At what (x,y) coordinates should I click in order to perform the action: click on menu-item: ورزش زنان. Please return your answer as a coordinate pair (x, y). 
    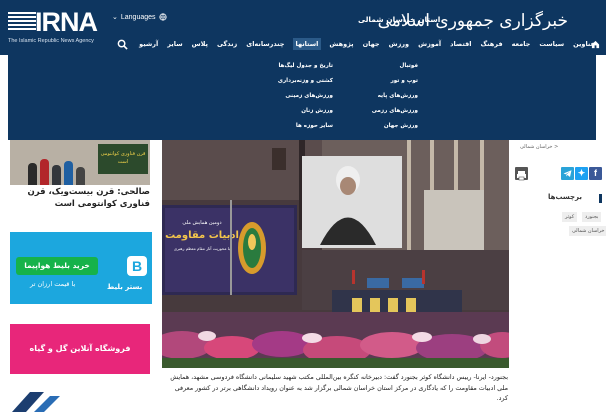
    Looking at the image, I should click on (305, 111).